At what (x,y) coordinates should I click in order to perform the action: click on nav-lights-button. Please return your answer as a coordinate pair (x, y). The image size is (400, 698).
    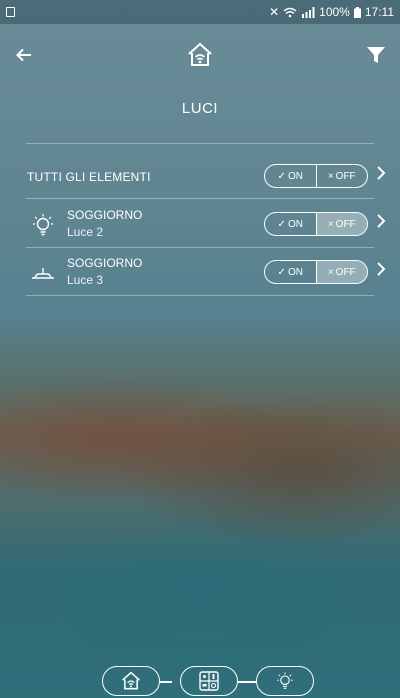
    Looking at the image, I should click on (285, 681).